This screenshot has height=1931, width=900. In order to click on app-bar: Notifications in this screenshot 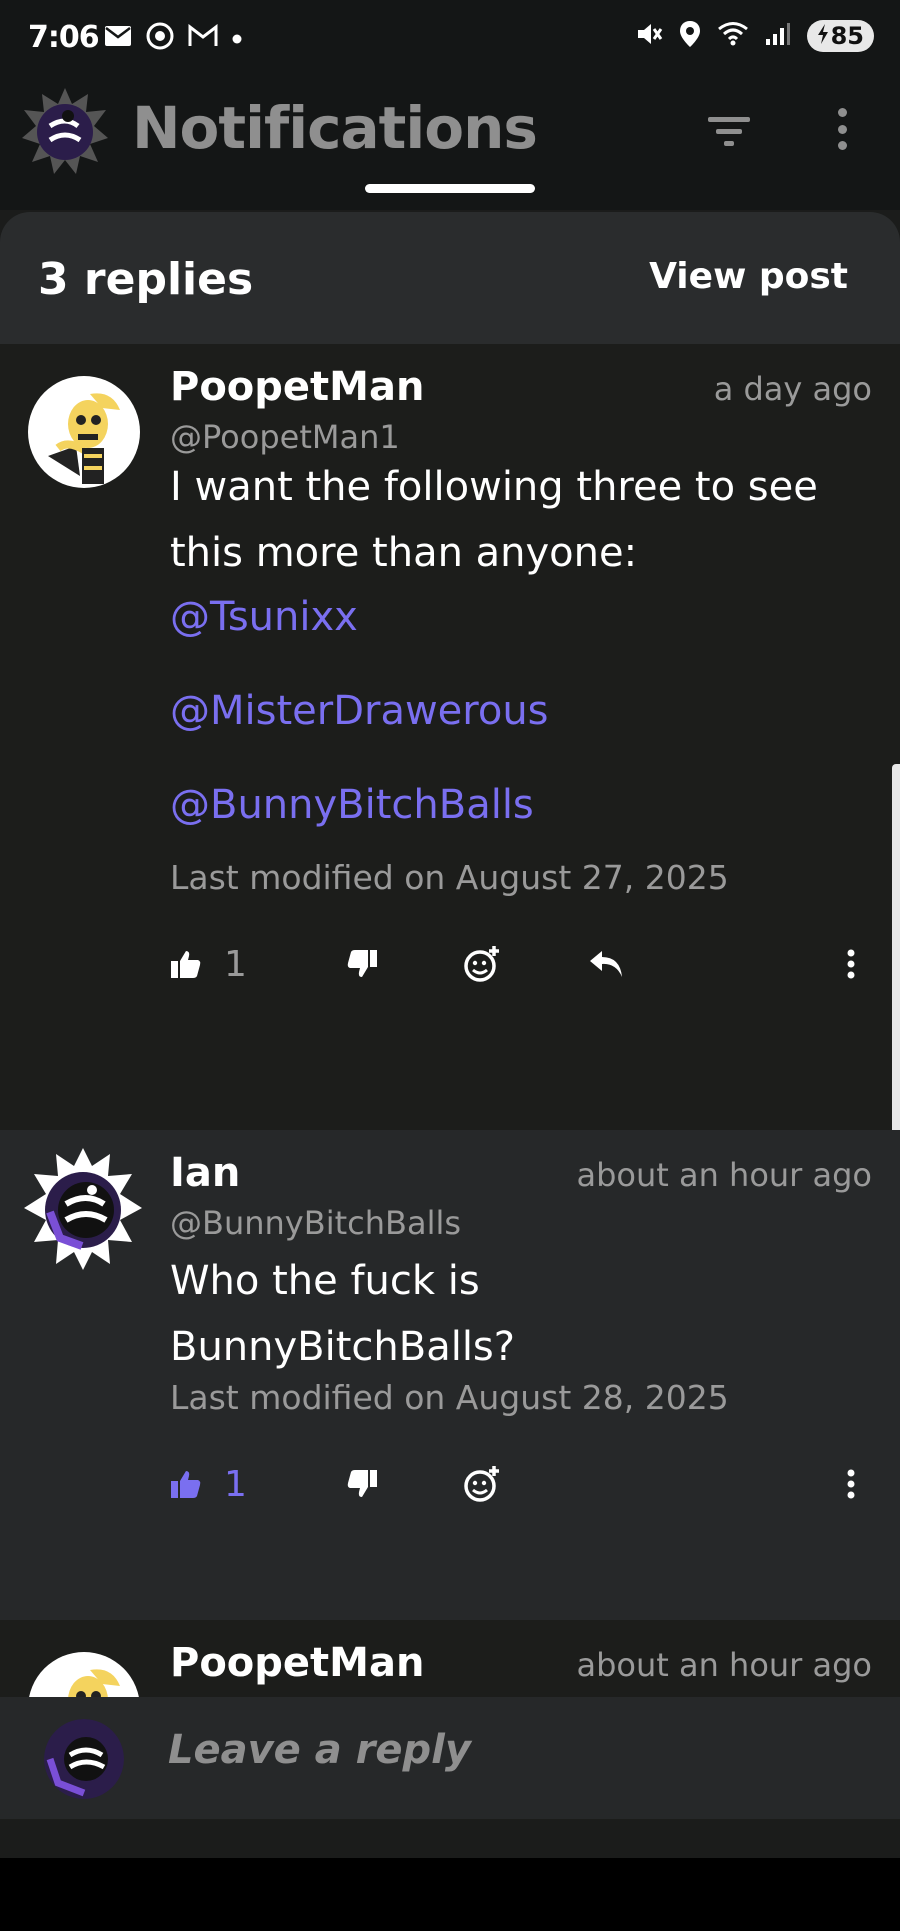, I will do `click(450, 145)`.